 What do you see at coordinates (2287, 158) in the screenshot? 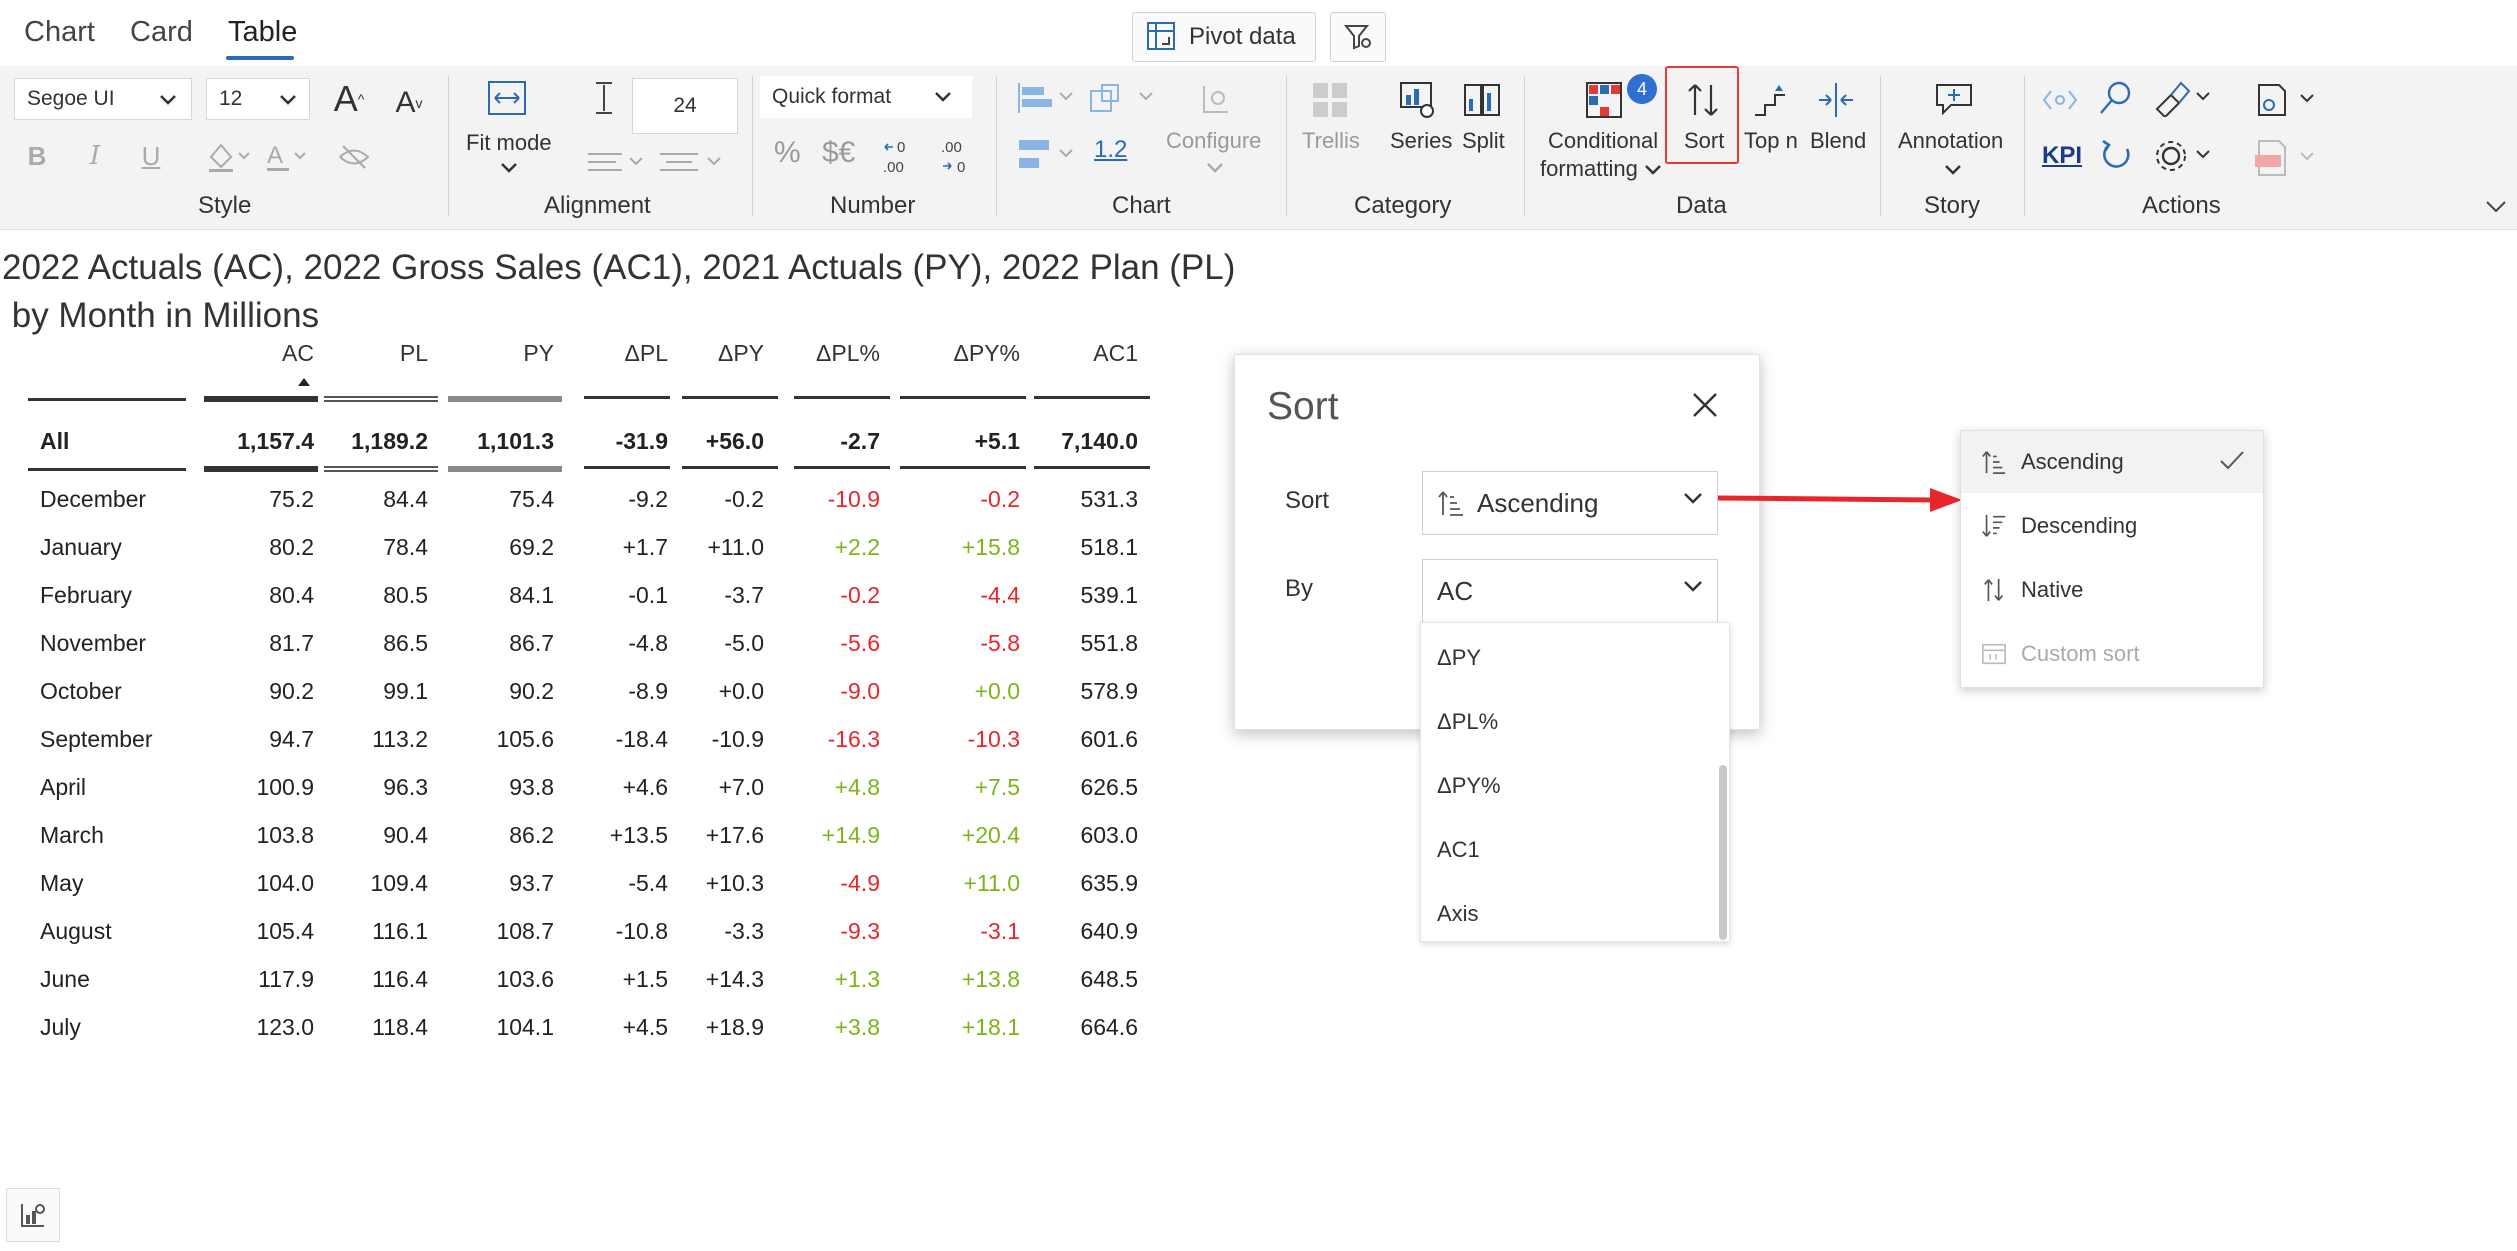
I see `pdf-export-icon` at bounding box center [2287, 158].